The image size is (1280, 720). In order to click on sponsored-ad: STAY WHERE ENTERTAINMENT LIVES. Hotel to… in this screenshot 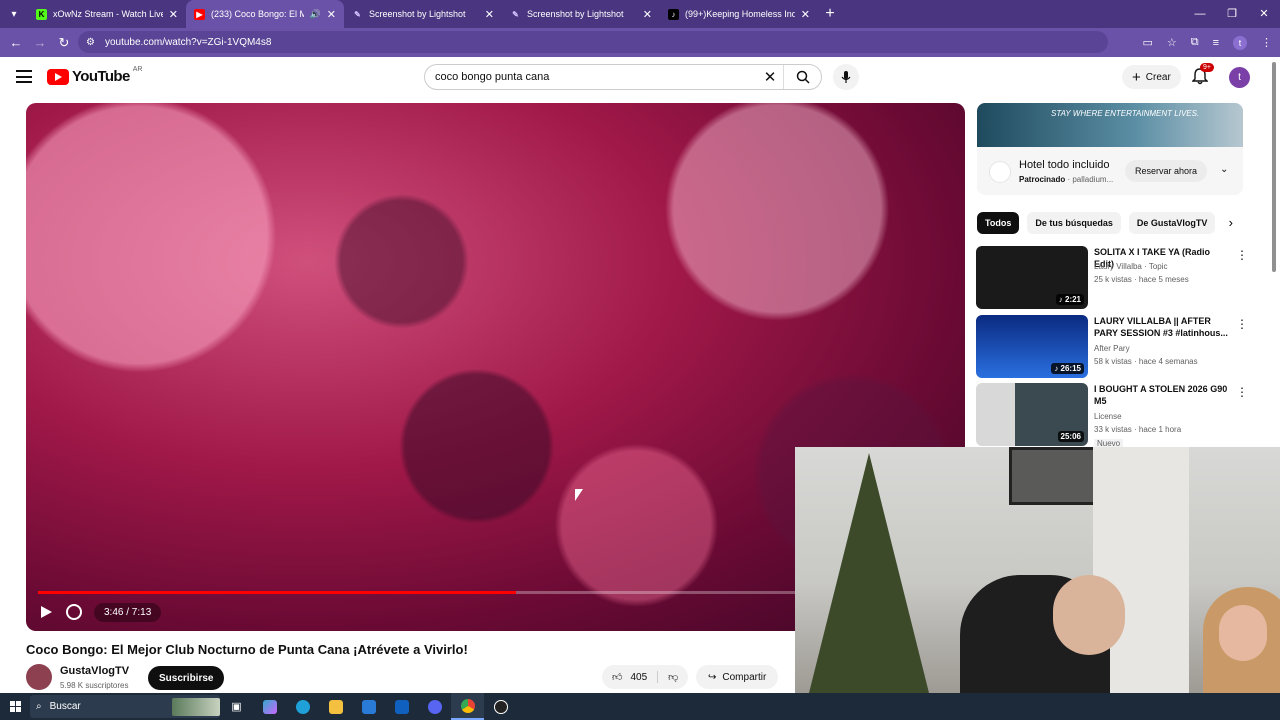, I will do `click(1110, 149)`.